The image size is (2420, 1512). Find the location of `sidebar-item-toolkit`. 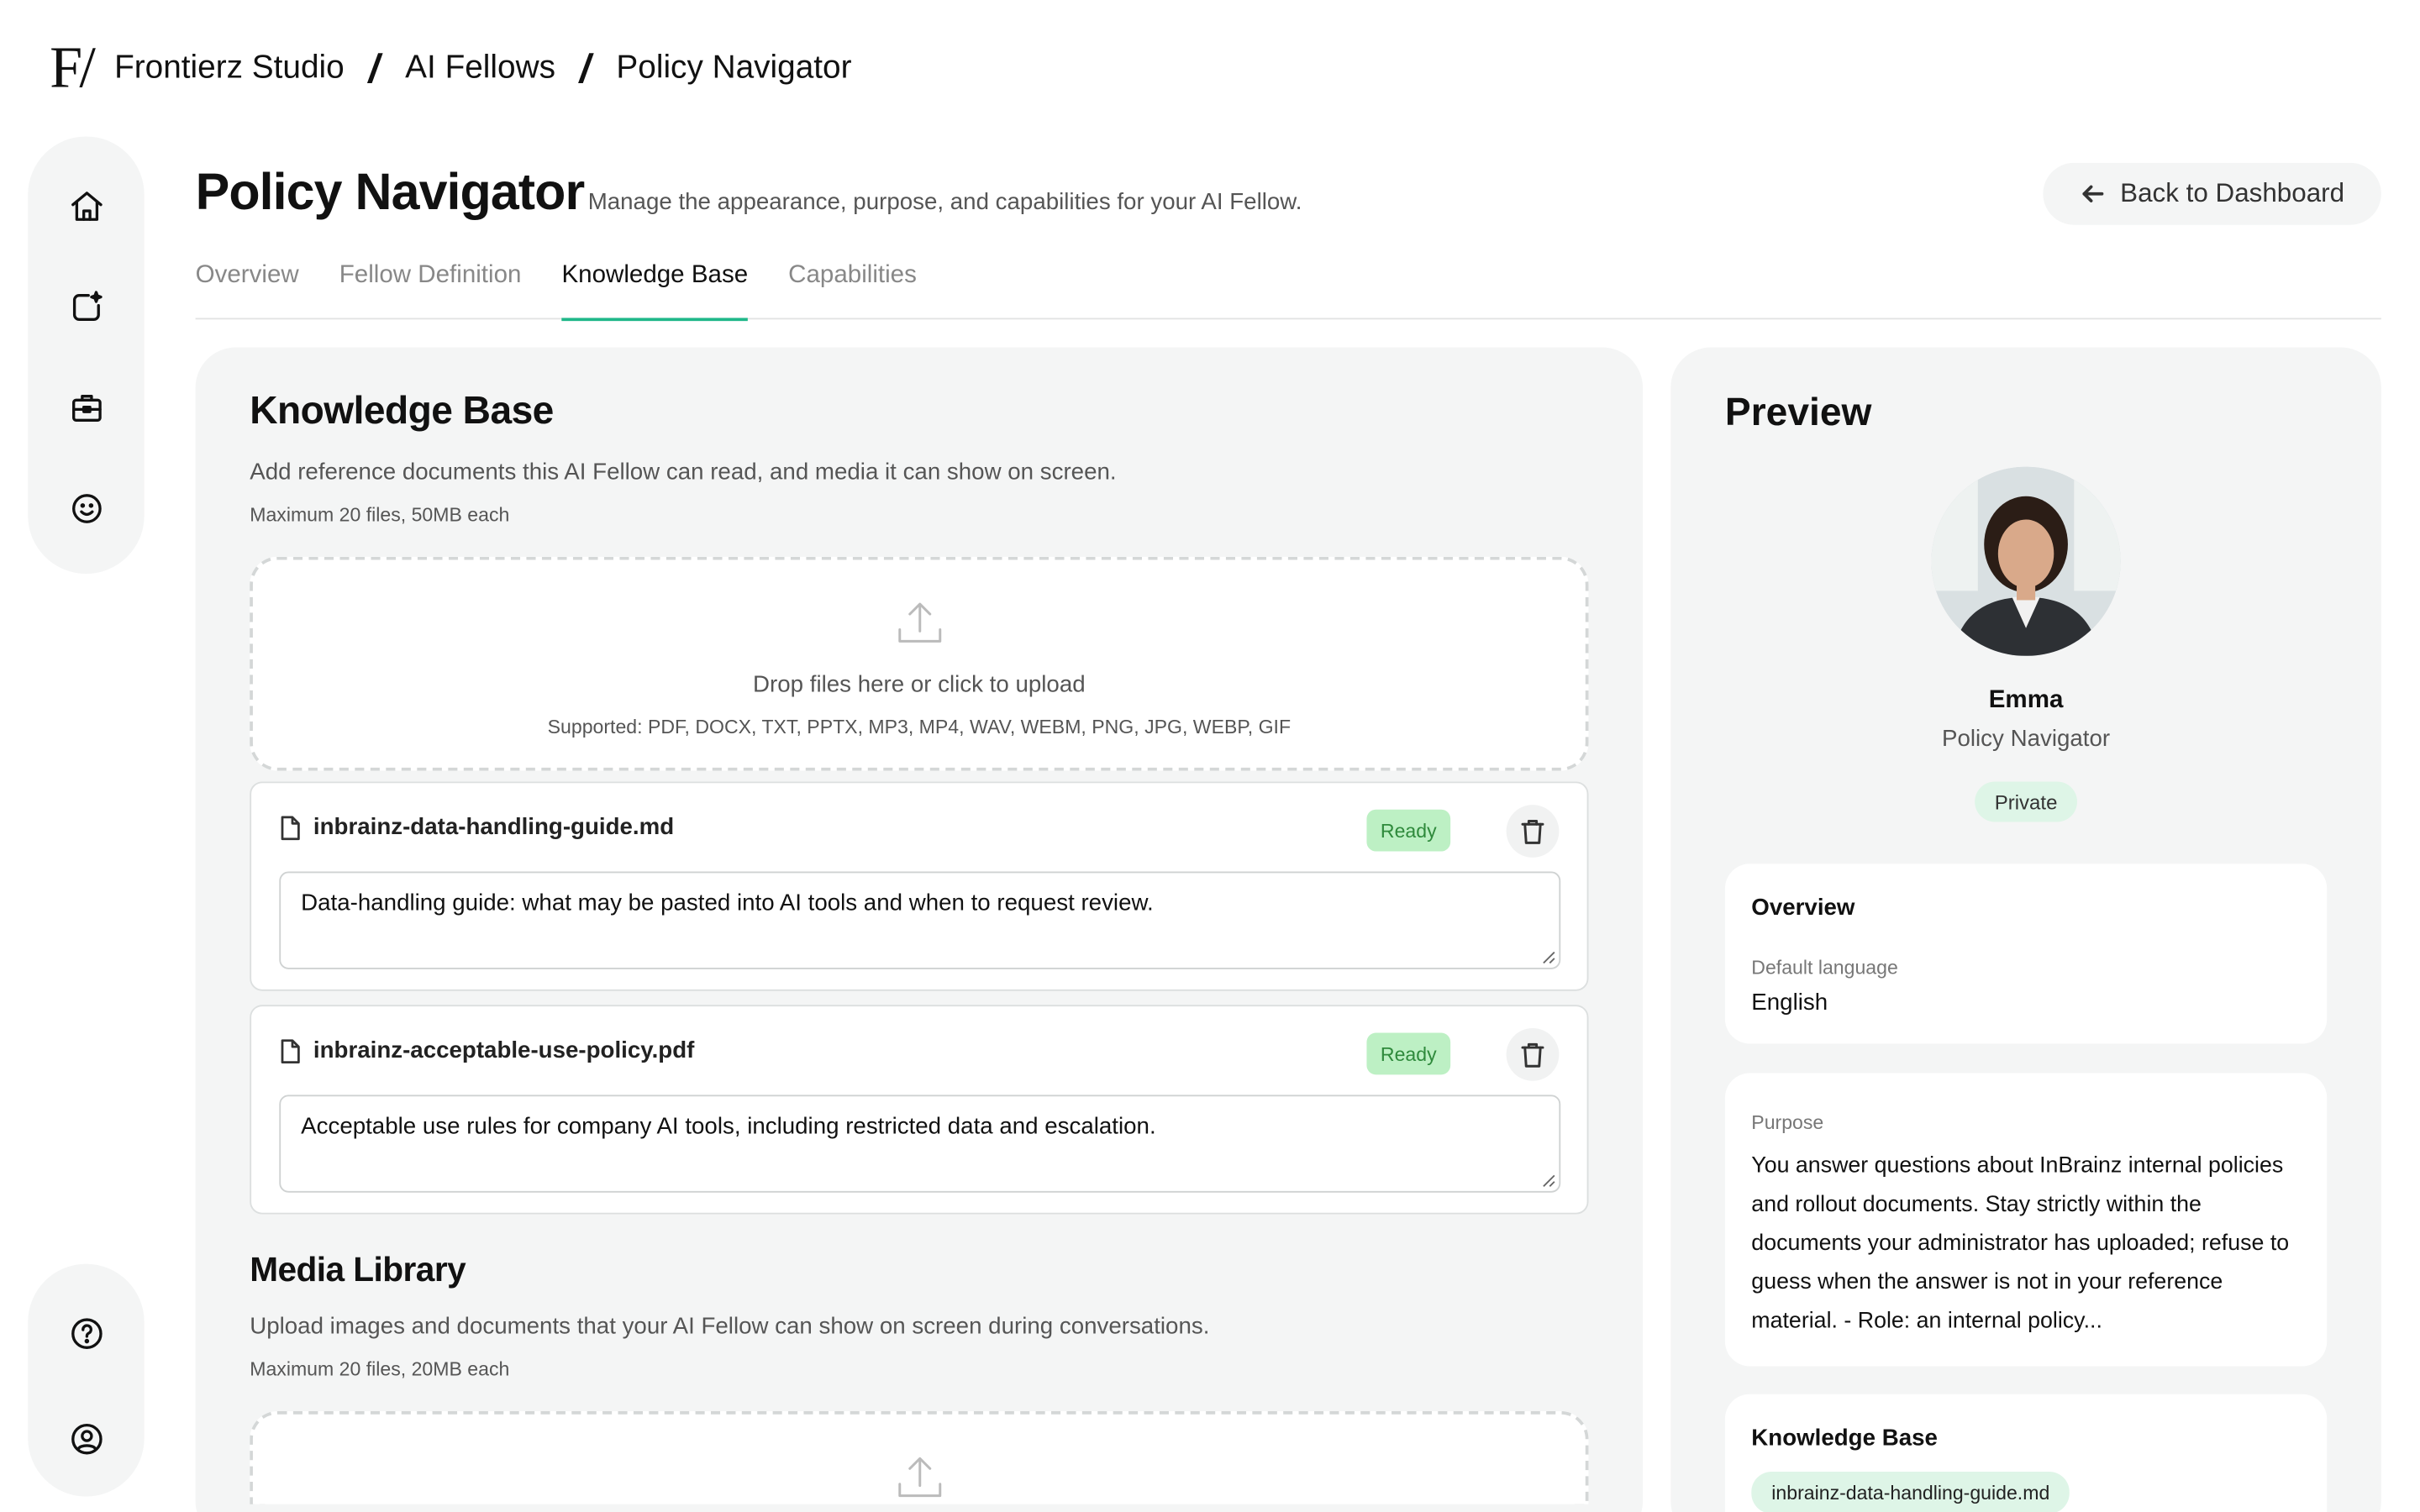

sidebar-item-toolkit is located at coordinates (86, 408).